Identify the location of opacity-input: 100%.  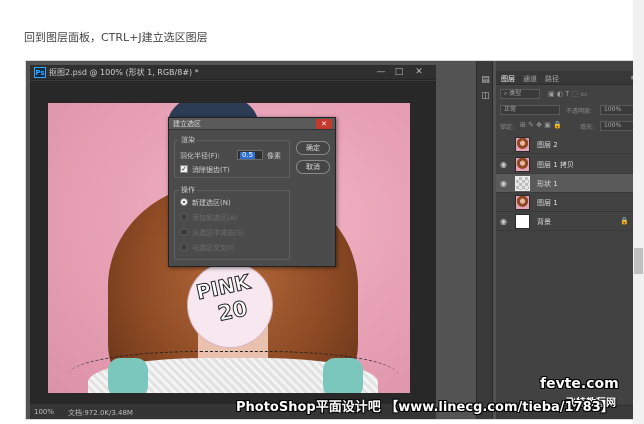
(617, 110).